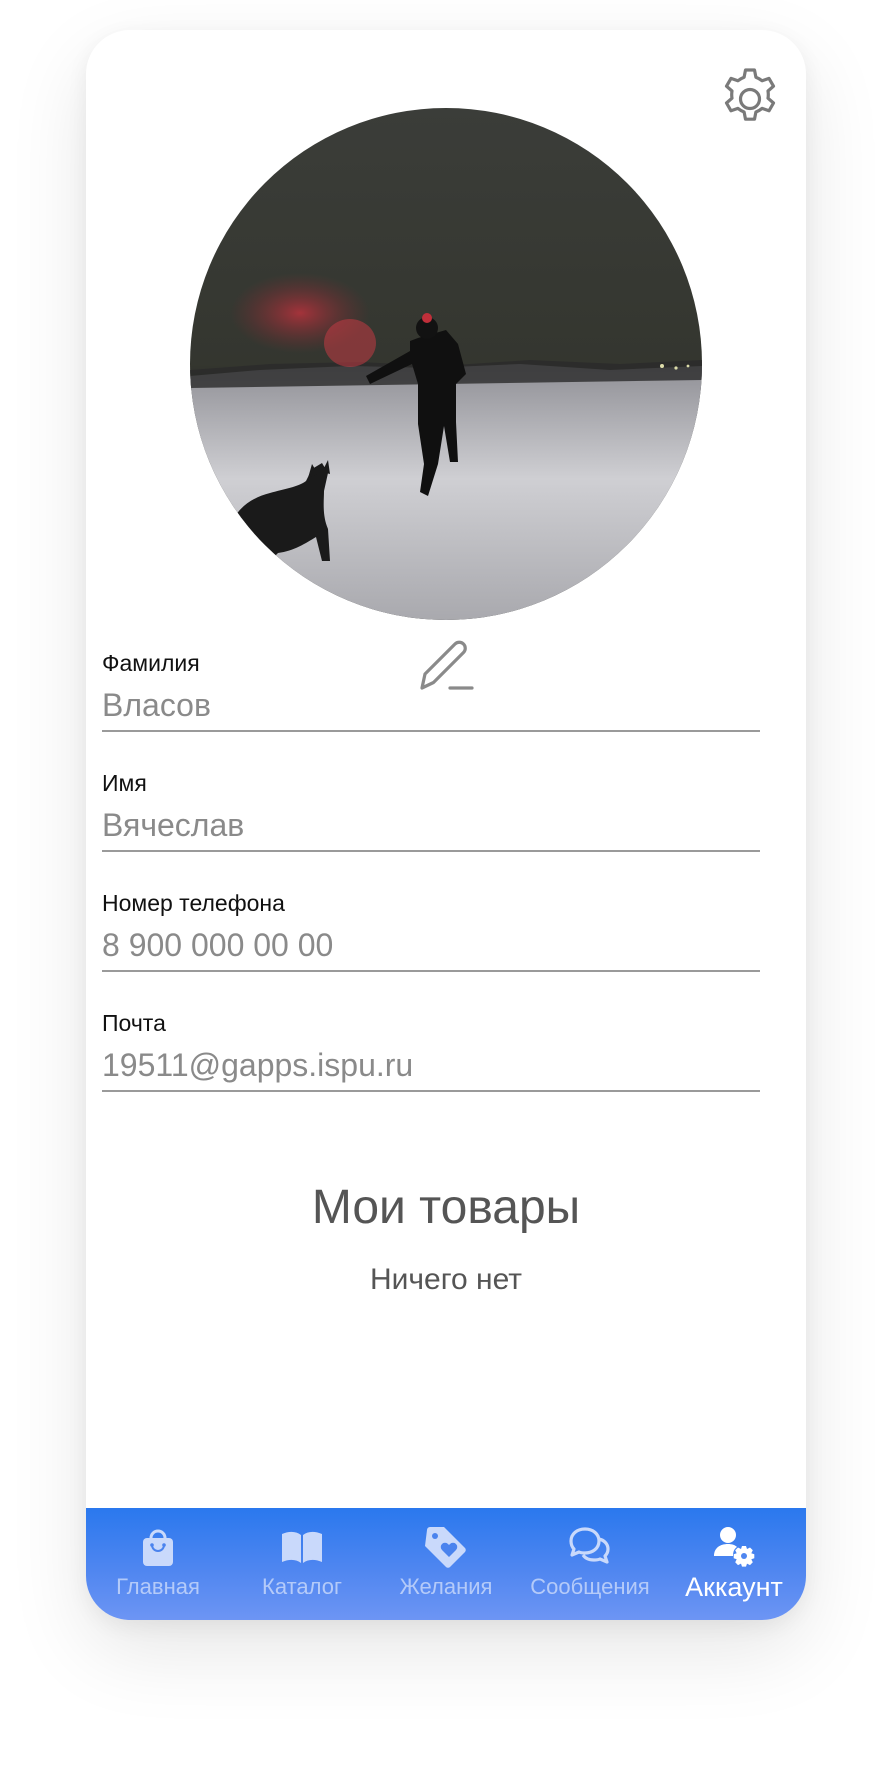 The height and width of the screenshot is (1772, 892). What do you see at coordinates (302, 1586) in the screenshot?
I see `nav-label-catalog: Каталог` at bounding box center [302, 1586].